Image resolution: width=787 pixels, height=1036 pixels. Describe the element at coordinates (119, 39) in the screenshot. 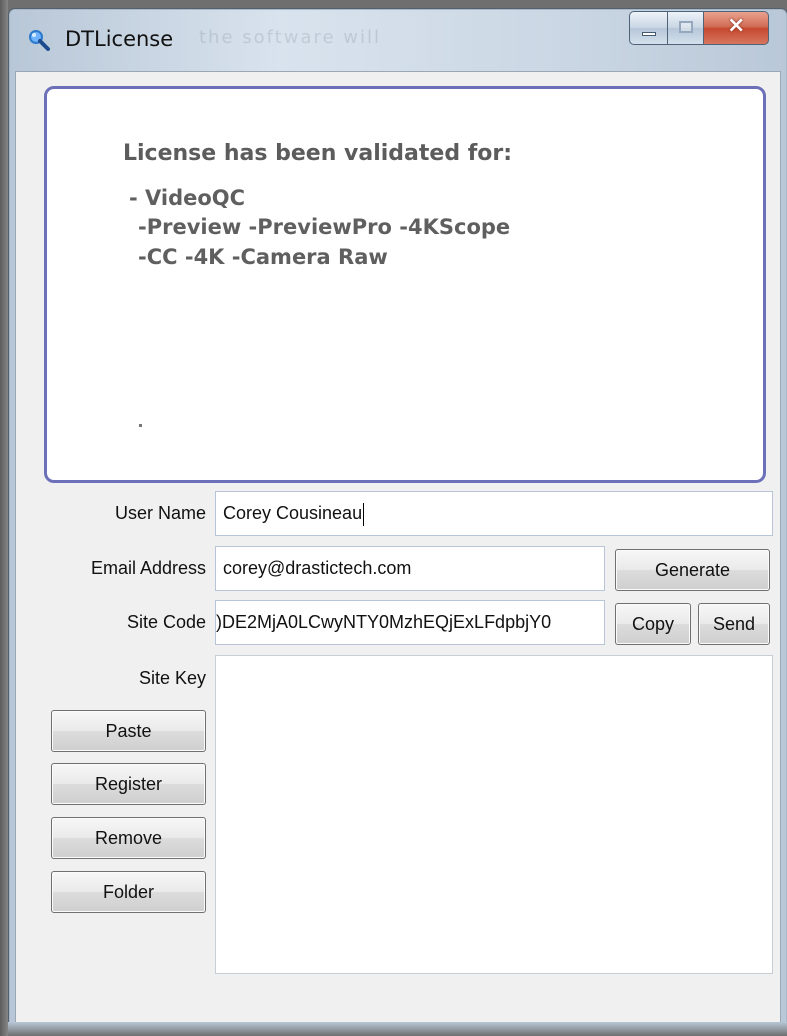

I see `window-title: DTLicense` at that location.